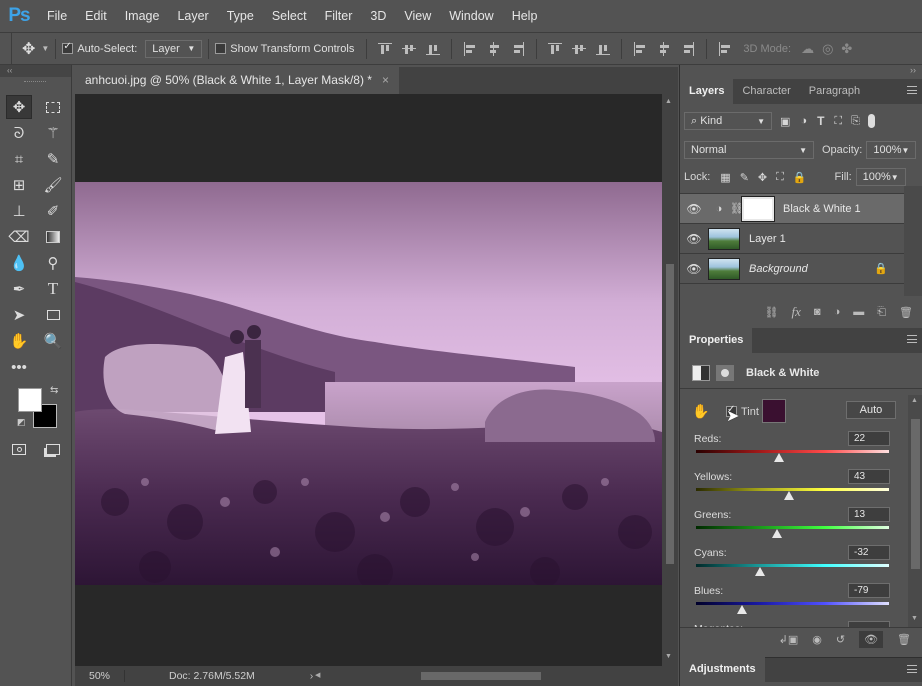  What do you see at coordinates (762, 177) in the screenshot?
I see `lock-position-icon: ✥` at bounding box center [762, 177].